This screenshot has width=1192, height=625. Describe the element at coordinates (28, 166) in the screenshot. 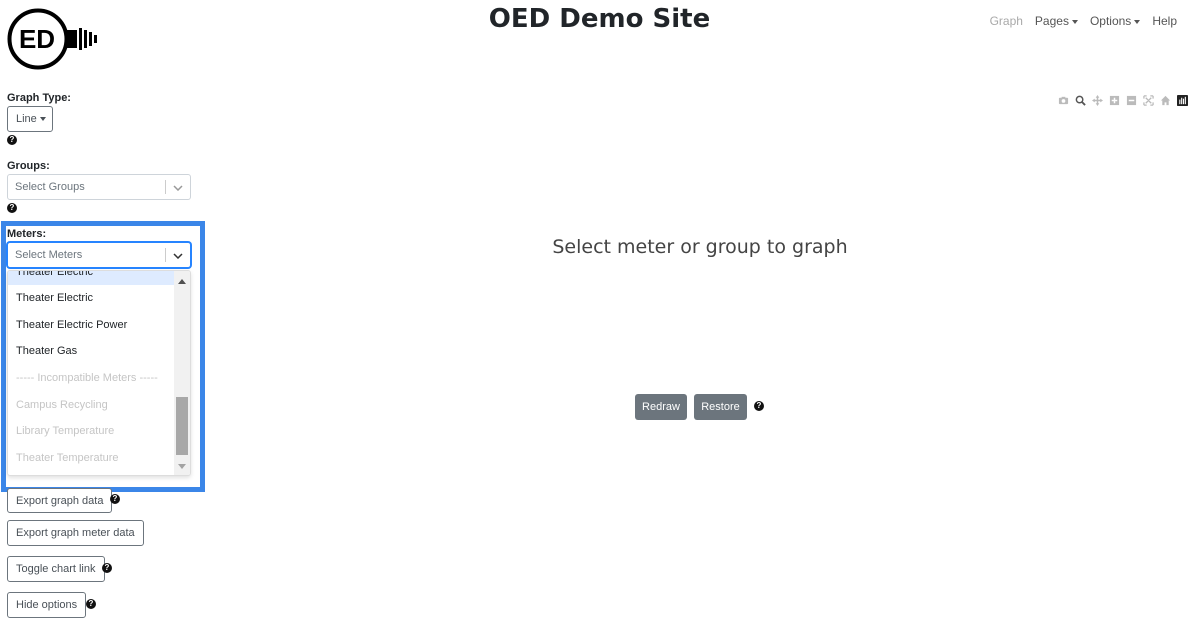

I see `groups-label: Groups:` at that location.